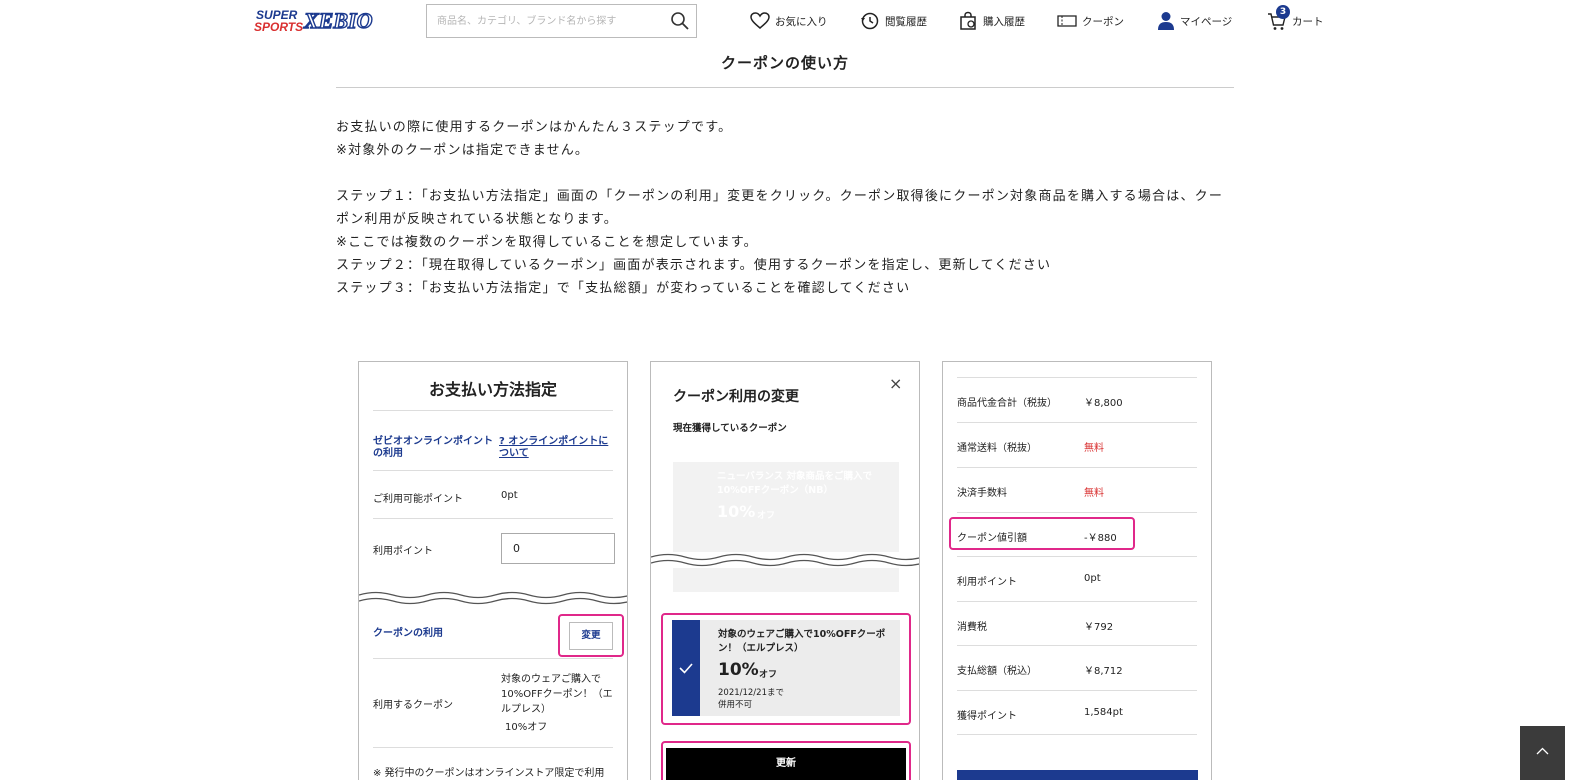  What do you see at coordinates (795, 483) in the screenshot?
I see `faded-coupon-title: ニューバランス 対象商品をご購入で10%OFFクーポン（NB）` at bounding box center [795, 483].